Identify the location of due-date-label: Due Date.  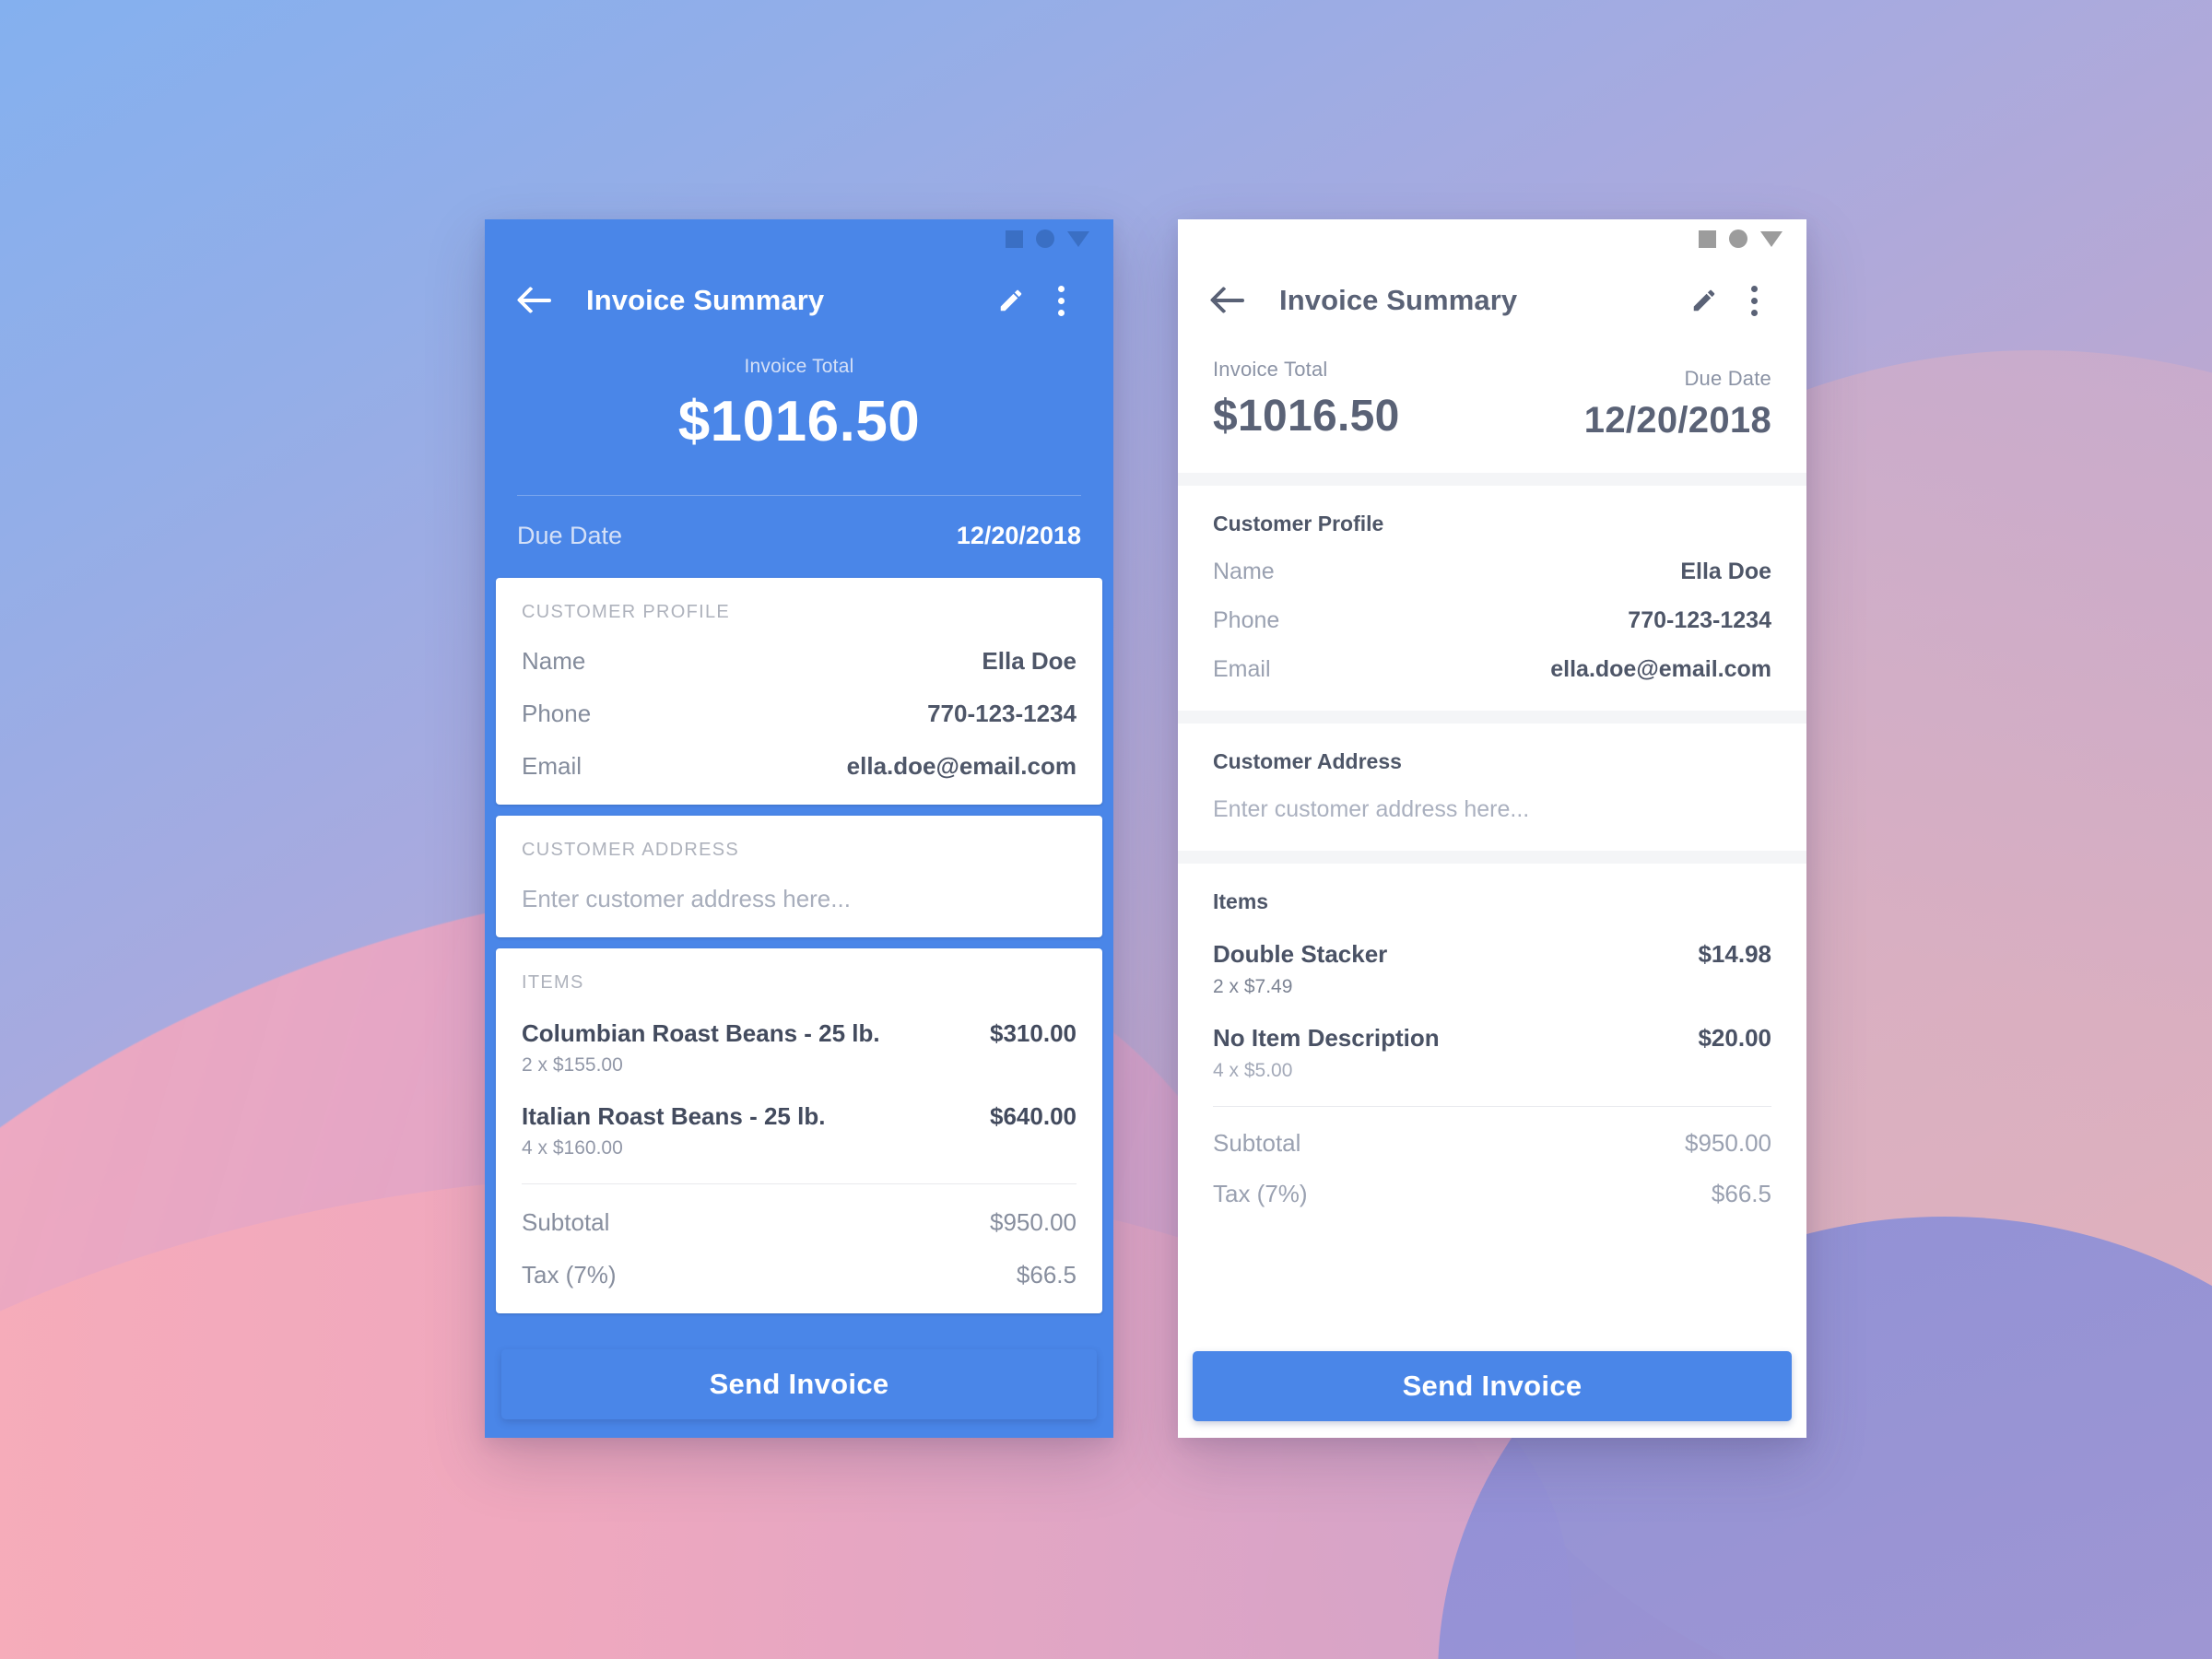
(1727, 378).